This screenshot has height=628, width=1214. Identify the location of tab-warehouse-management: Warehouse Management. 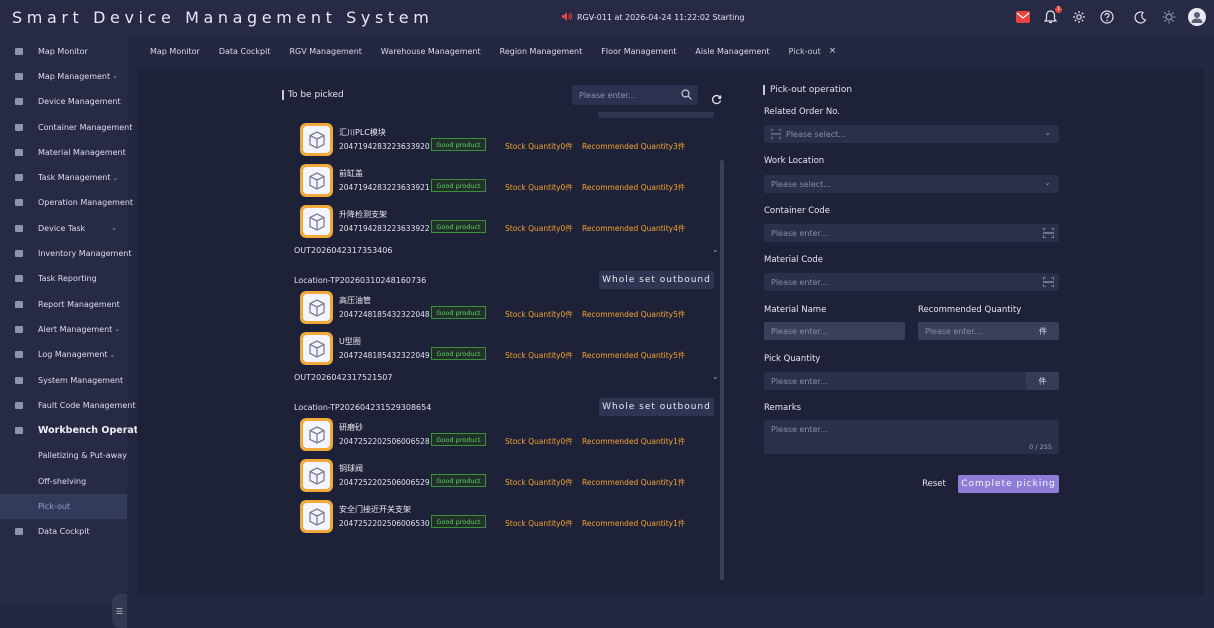
(431, 51).